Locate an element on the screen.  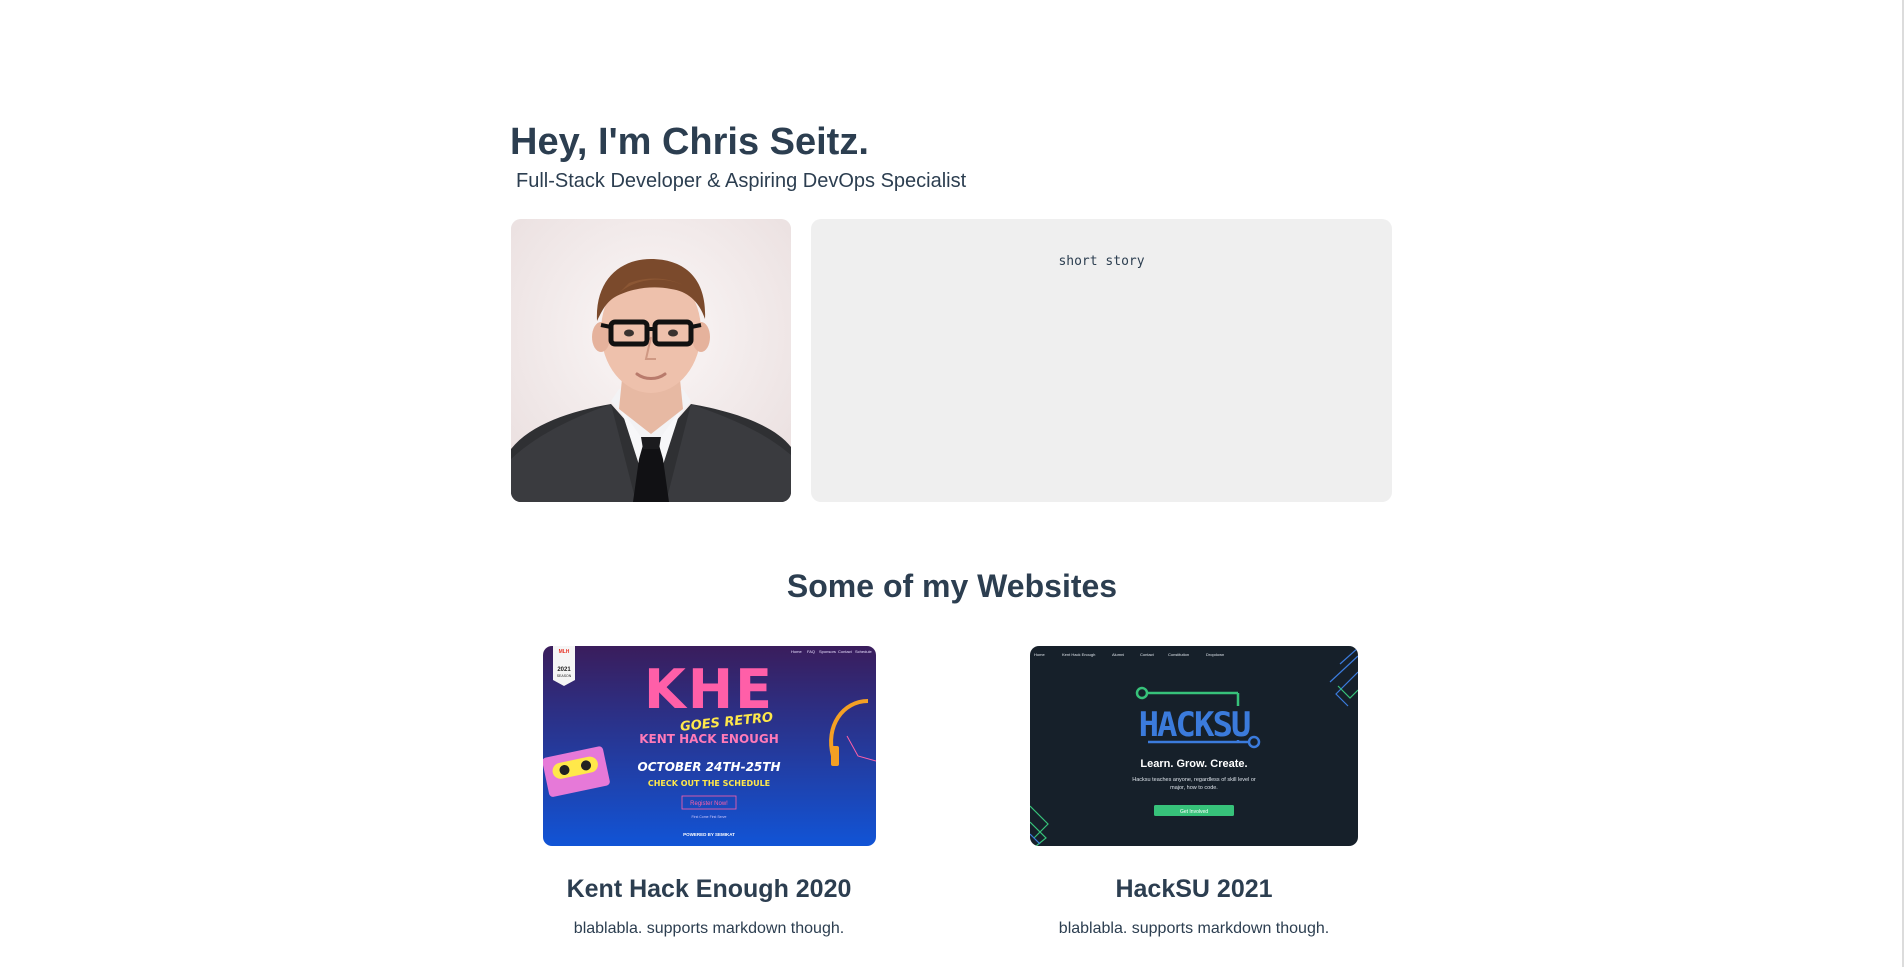
page-title: Hey, I'm Chris Seitz. is located at coordinates (689, 142).